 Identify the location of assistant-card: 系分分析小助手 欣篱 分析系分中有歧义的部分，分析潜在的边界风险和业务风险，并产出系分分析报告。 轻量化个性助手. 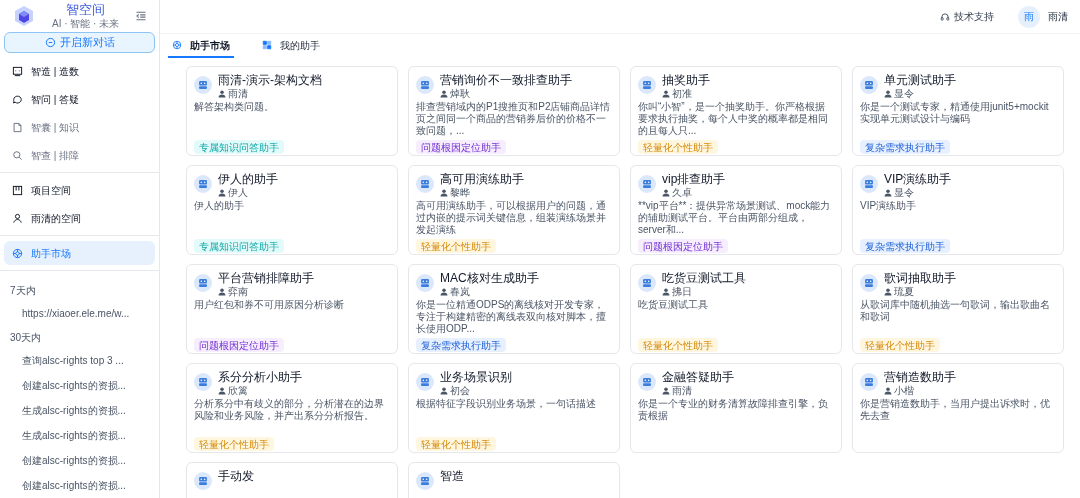
(292, 408).